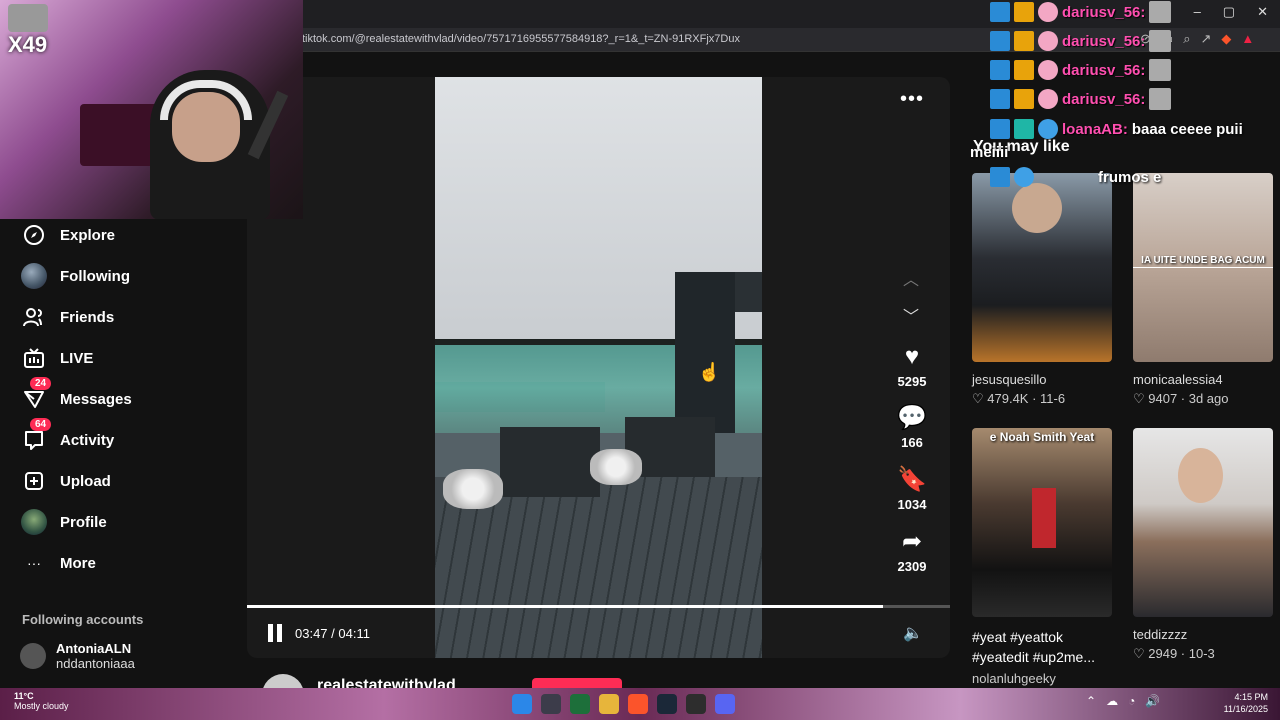 The height and width of the screenshot is (720, 1280). Describe the element at coordinates (1152, 701) in the screenshot. I see `volume-icon: 🔊` at that location.